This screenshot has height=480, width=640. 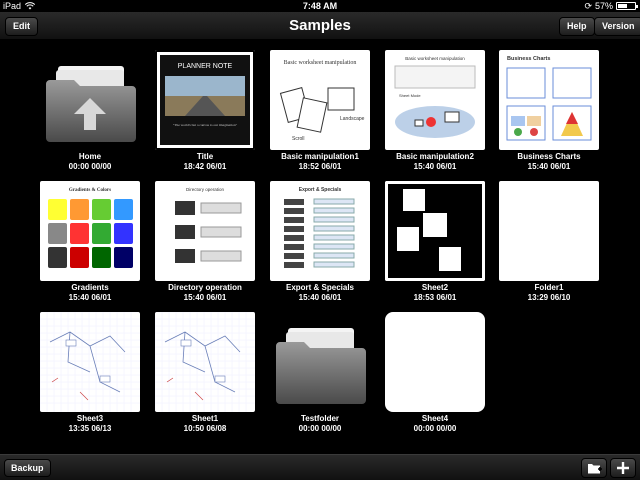 I want to click on item-label: Sheet3 13:35 06/13, so click(x=90, y=424).